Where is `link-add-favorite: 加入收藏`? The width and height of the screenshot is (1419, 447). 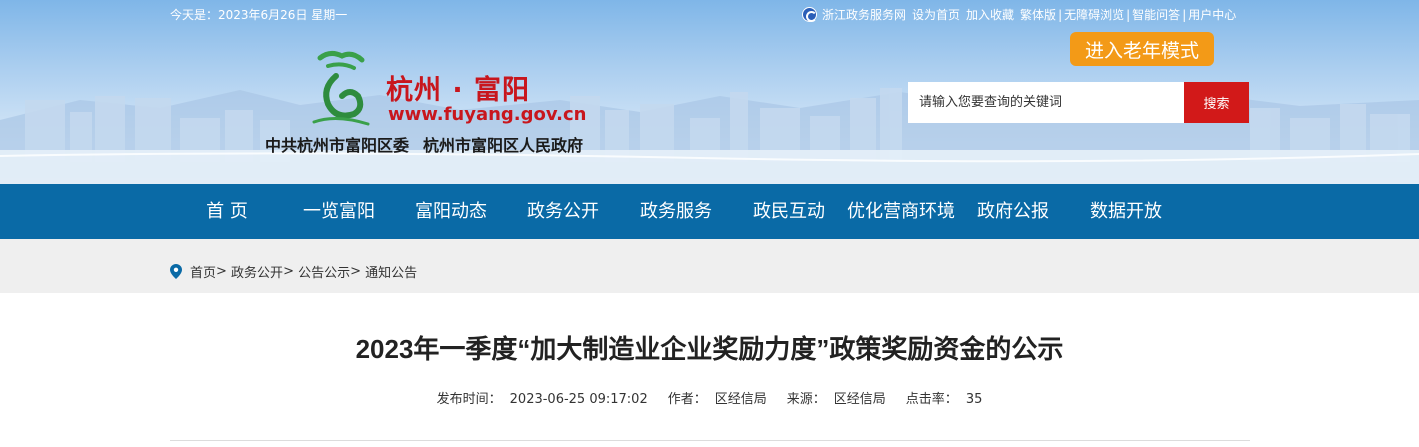 link-add-favorite: 加入收藏 is located at coordinates (990, 14).